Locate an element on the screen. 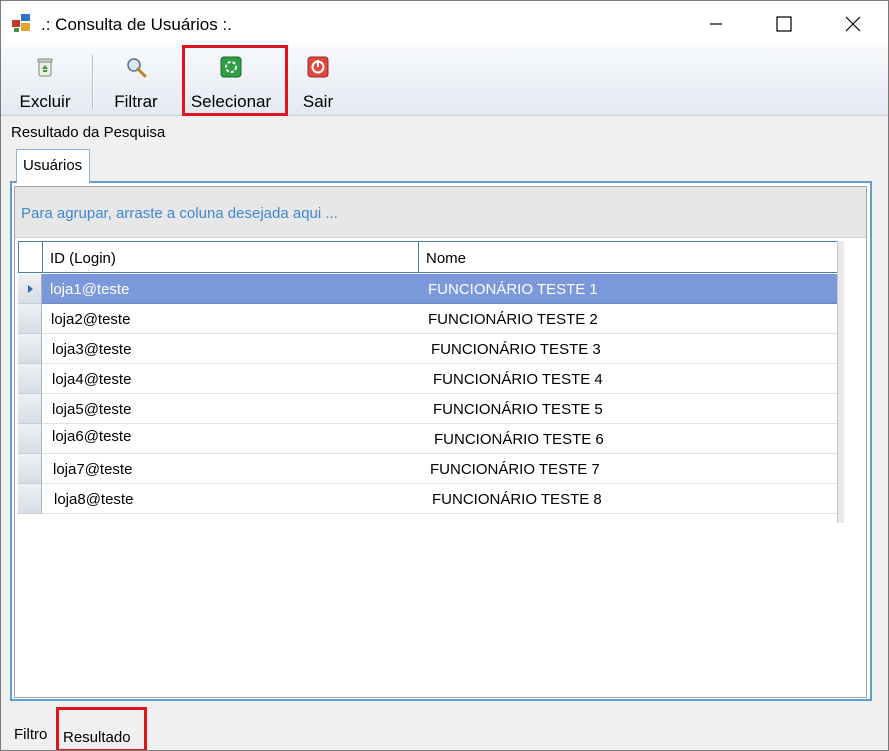  cell-id: loja8@teste is located at coordinates (230, 499).